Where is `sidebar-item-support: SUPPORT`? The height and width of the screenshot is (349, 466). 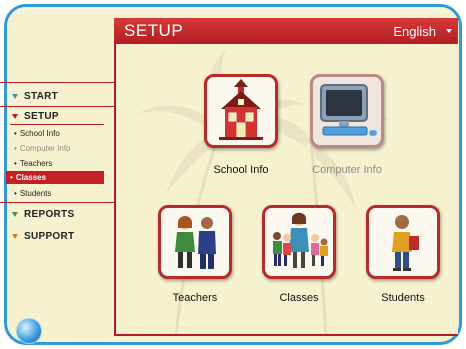 sidebar-item-support: SUPPORT is located at coordinates (43, 236).